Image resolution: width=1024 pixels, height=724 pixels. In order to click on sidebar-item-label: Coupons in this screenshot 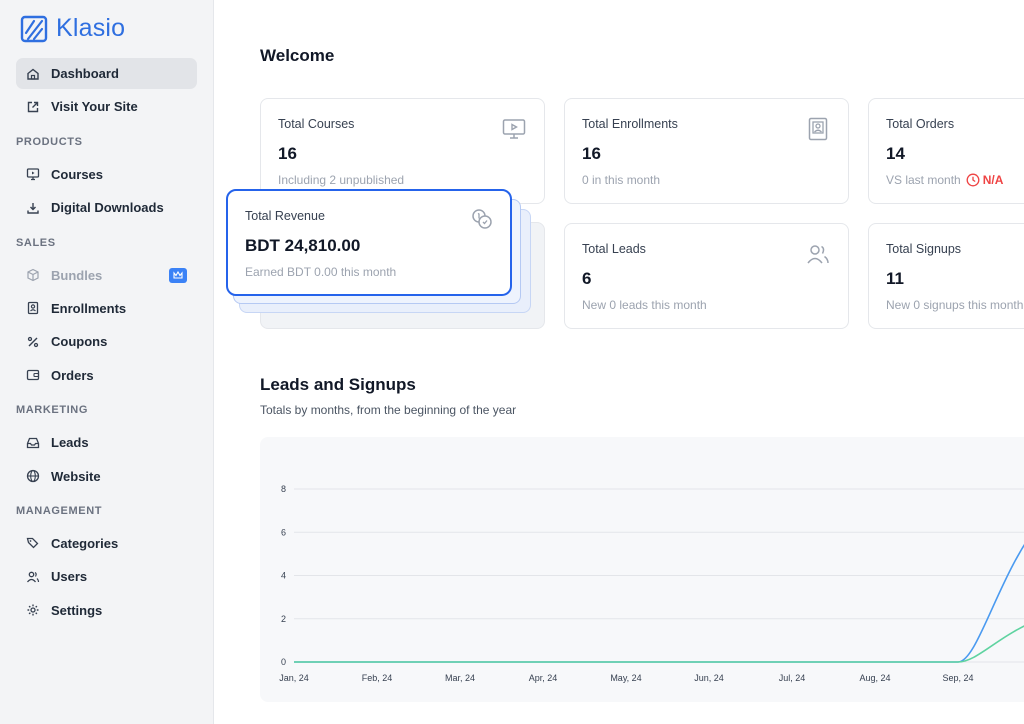, I will do `click(79, 342)`.